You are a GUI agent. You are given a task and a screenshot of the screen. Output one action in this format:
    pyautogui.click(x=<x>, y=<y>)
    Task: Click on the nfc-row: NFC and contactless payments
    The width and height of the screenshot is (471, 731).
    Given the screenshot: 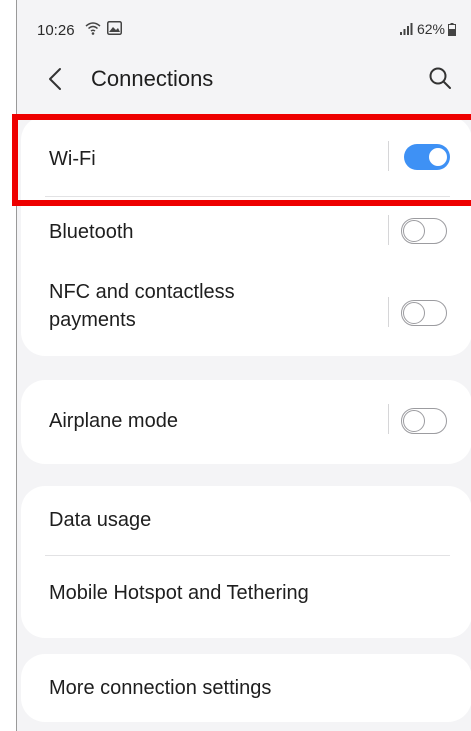 What is the action you would take?
    pyautogui.click(x=246, y=311)
    